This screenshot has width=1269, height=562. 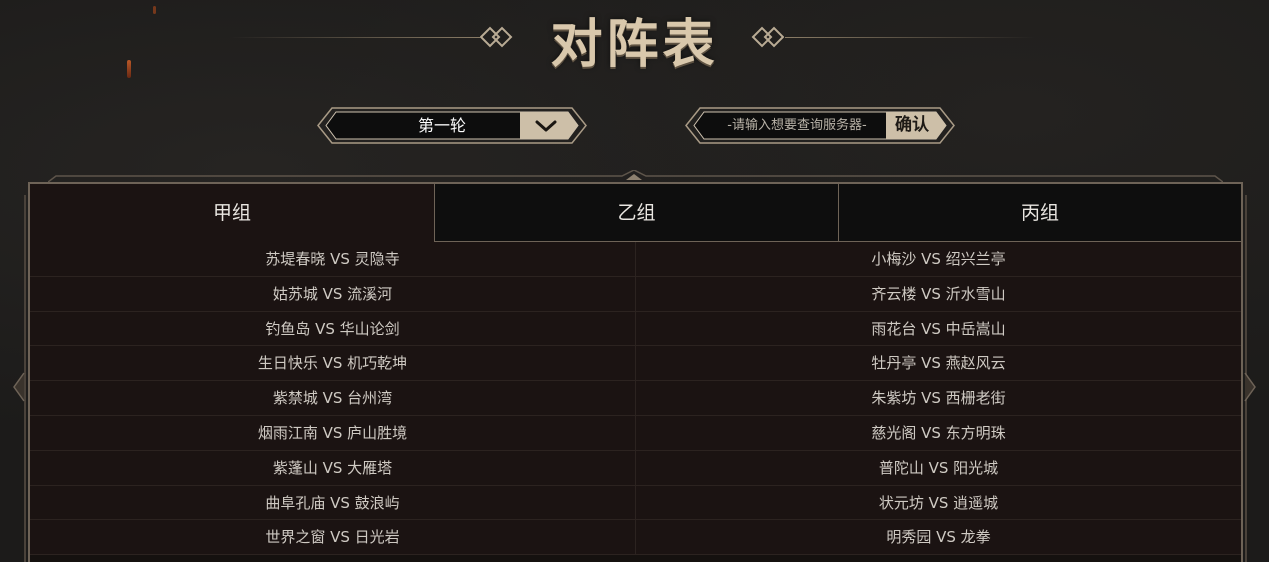 I want to click on table-row: 姑苏城 VS 流溪河 齐云楼 VS 沂水雪山, so click(x=635, y=294).